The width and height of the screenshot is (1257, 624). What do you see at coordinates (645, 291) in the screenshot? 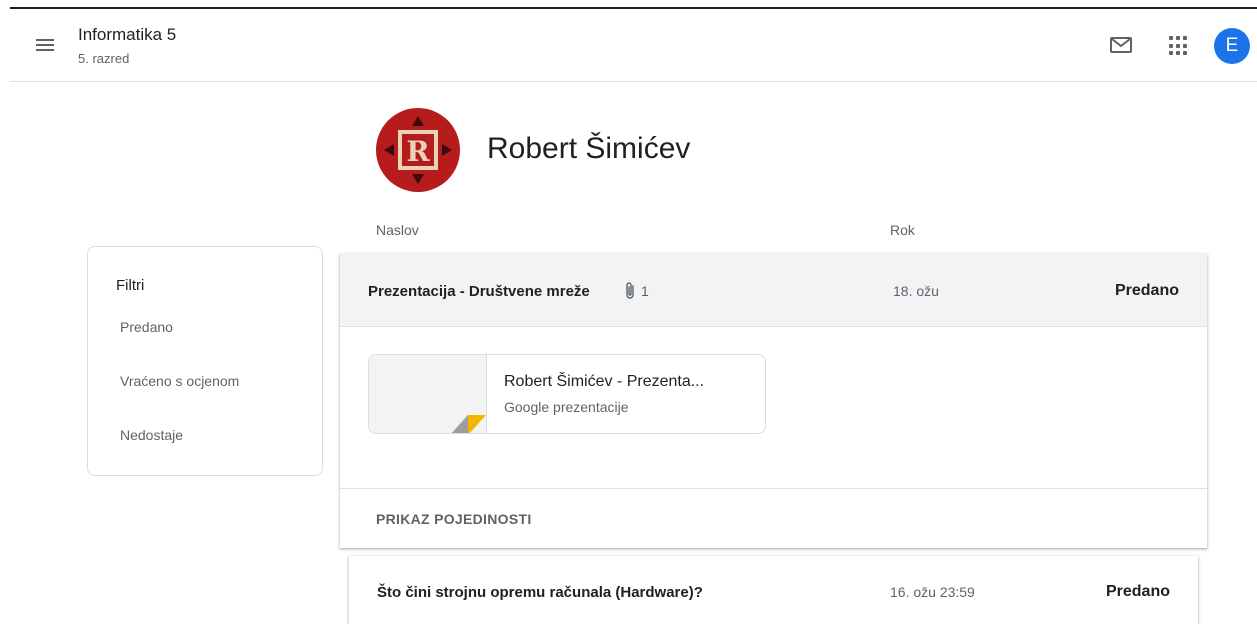
I see `attachment-count: 1` at bounding box center [645, 291].